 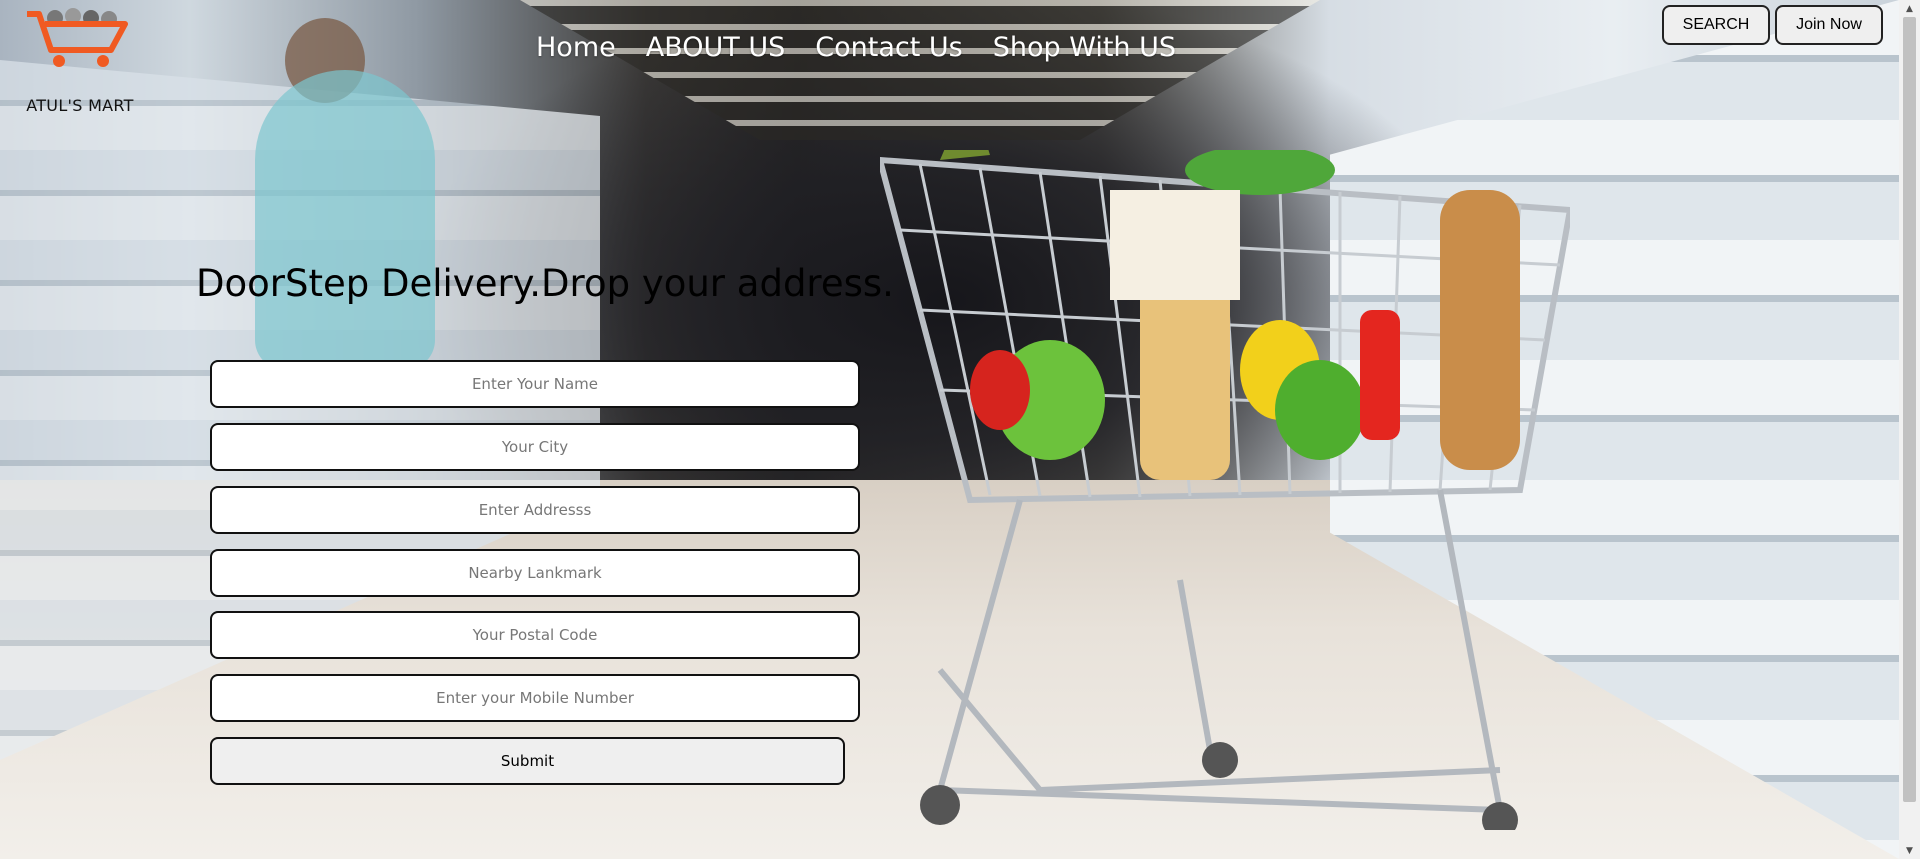 I want to click on city-input, so click(x=535, y=447).